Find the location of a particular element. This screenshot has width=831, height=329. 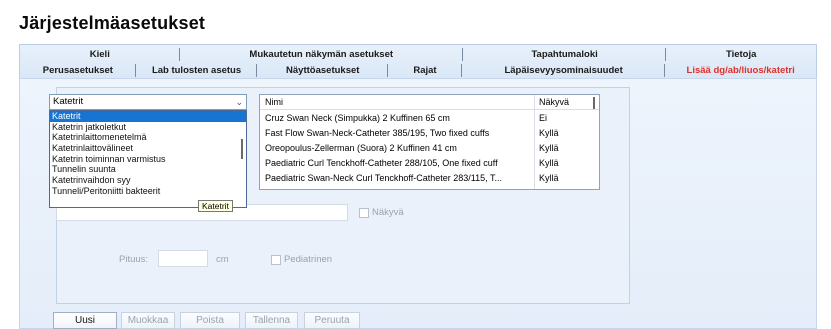

length-input is located at coordinates (183, 258).